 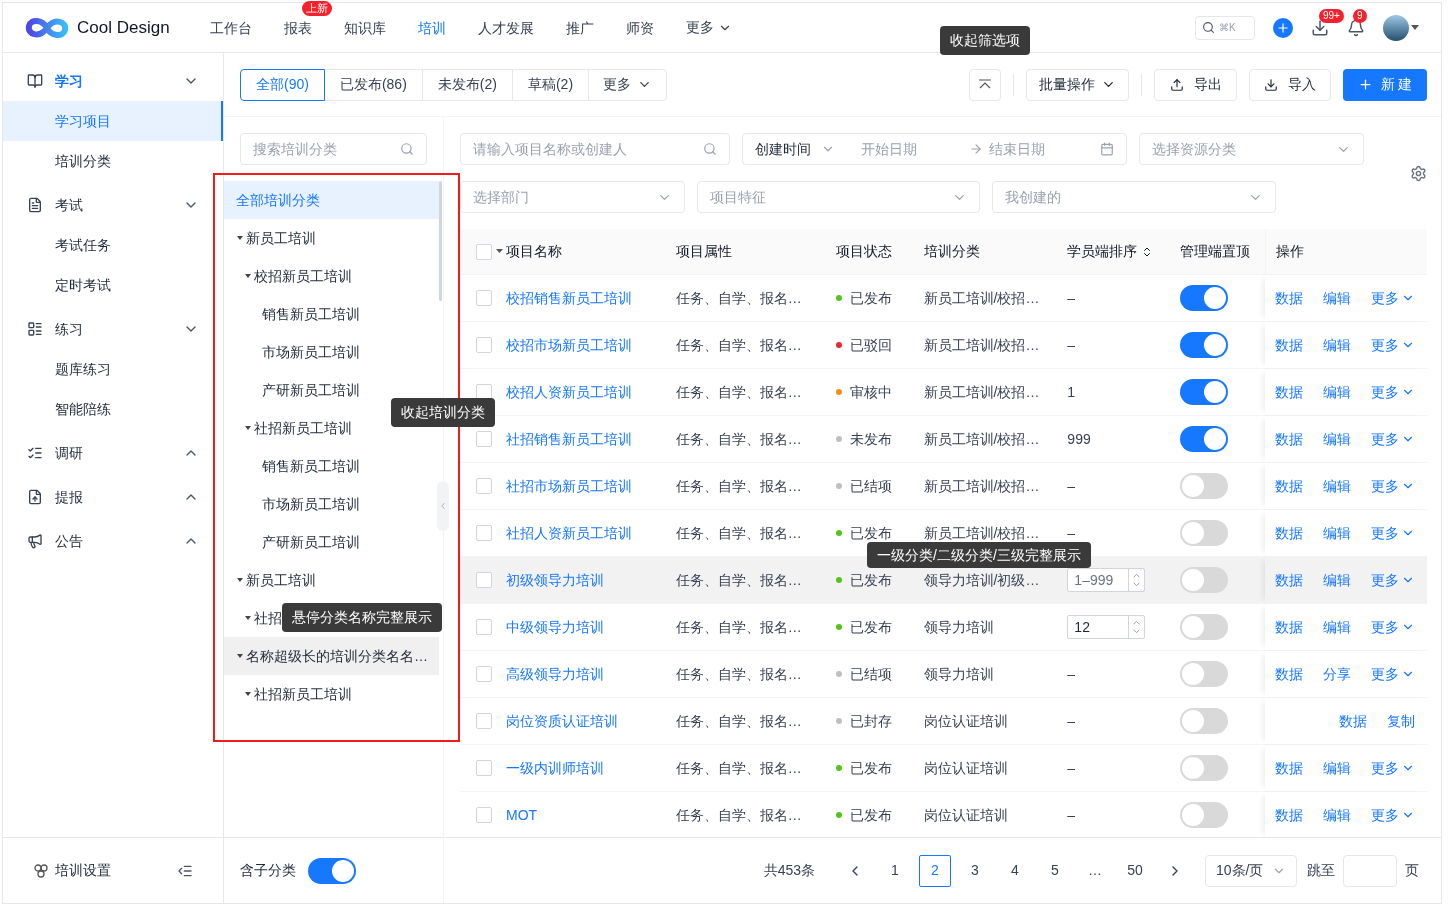 I want to click on brand-name: Cool Design, so click(x=123, y=27).